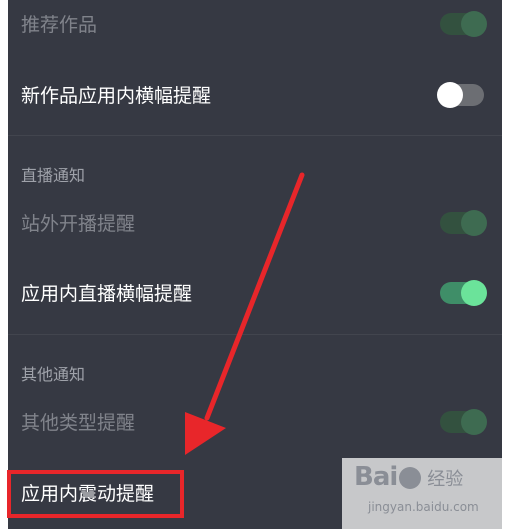 Image resolution: width=510 pixels, height=529 pixels. What do you see at coordinates (376, 477) in the screenshot?
I see `watermark-brand-text: Bai` at bounding box center [376, 477].